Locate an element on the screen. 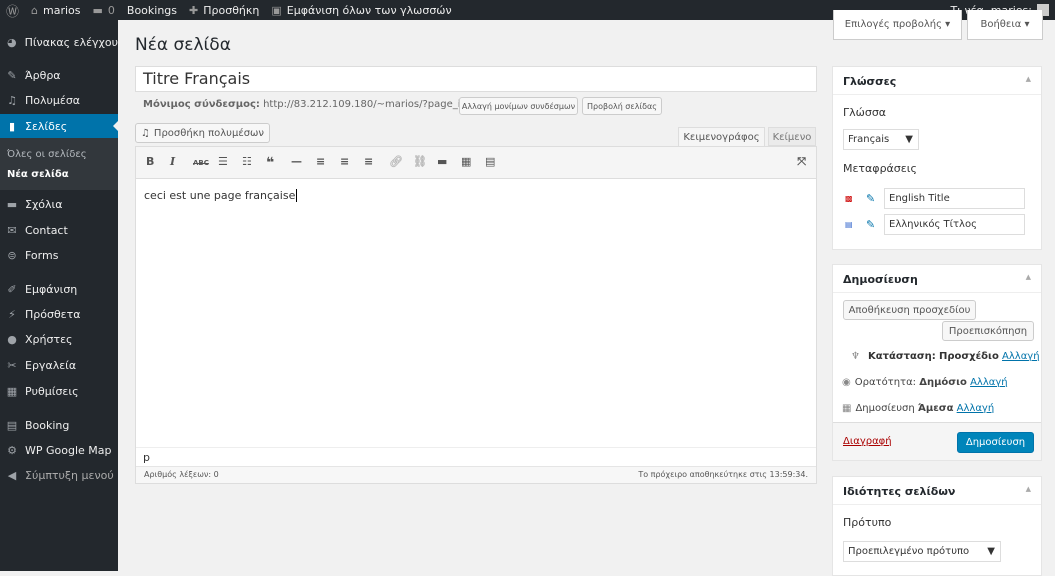  menu-label: Εμφάνιση is located at coordinates (51, 289).